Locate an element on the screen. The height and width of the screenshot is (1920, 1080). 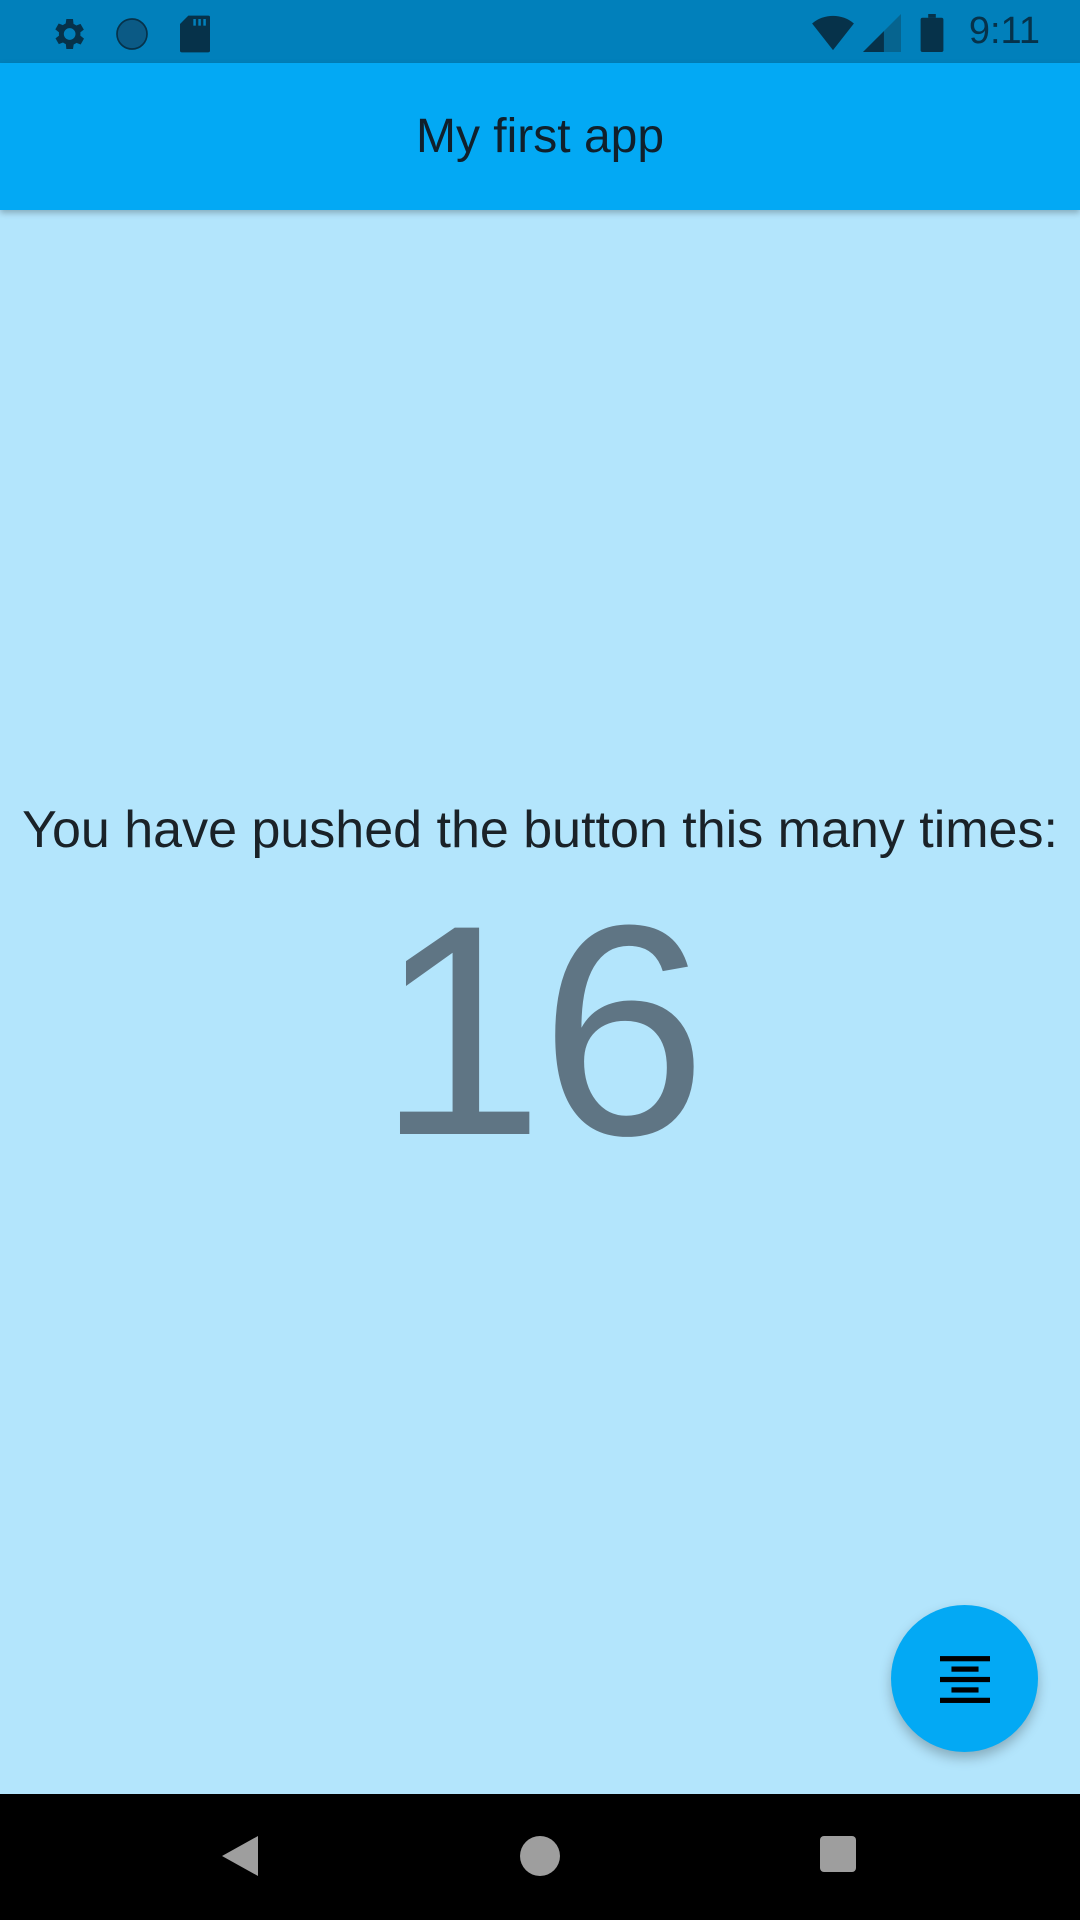
wifi-icon is located at coordinates (833, 33).